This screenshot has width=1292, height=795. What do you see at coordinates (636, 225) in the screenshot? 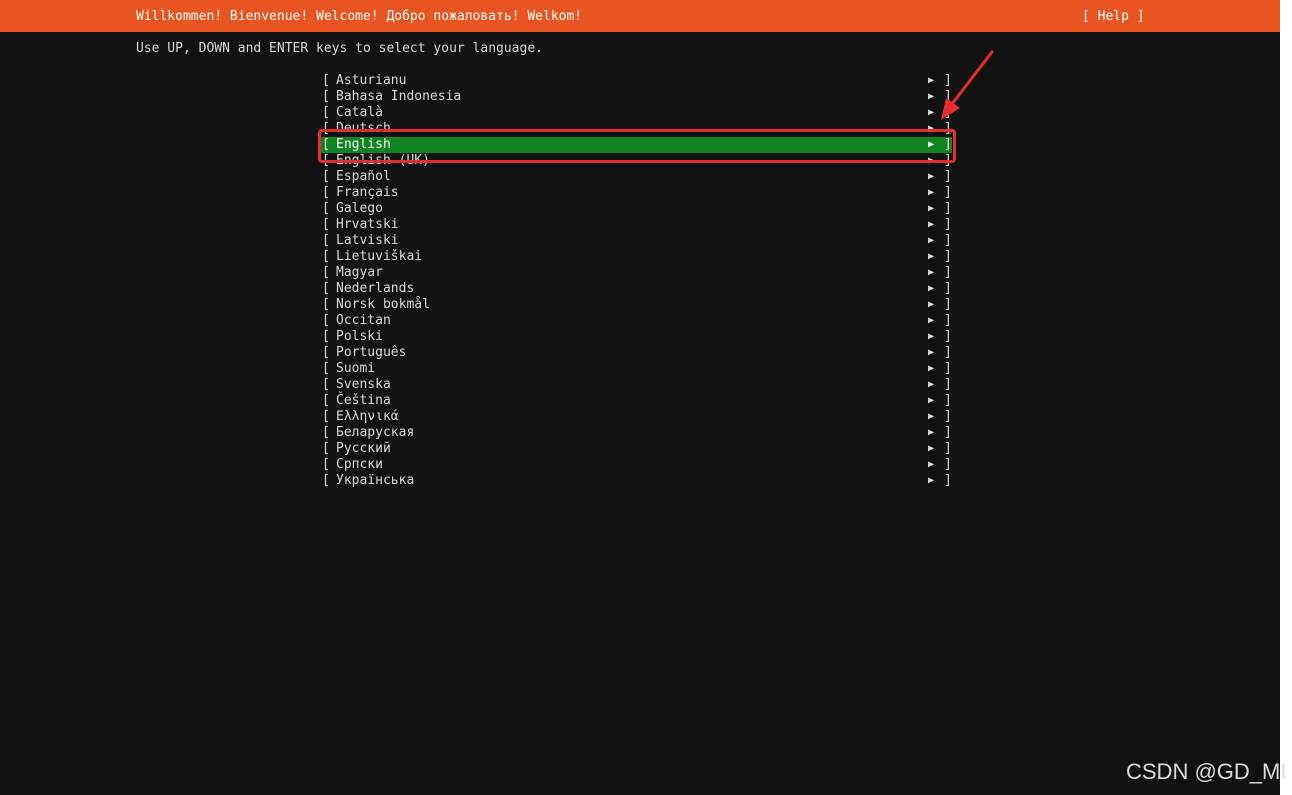
I see `language-option: [Hrvatski ▶]` at bounding box center [636, 225].